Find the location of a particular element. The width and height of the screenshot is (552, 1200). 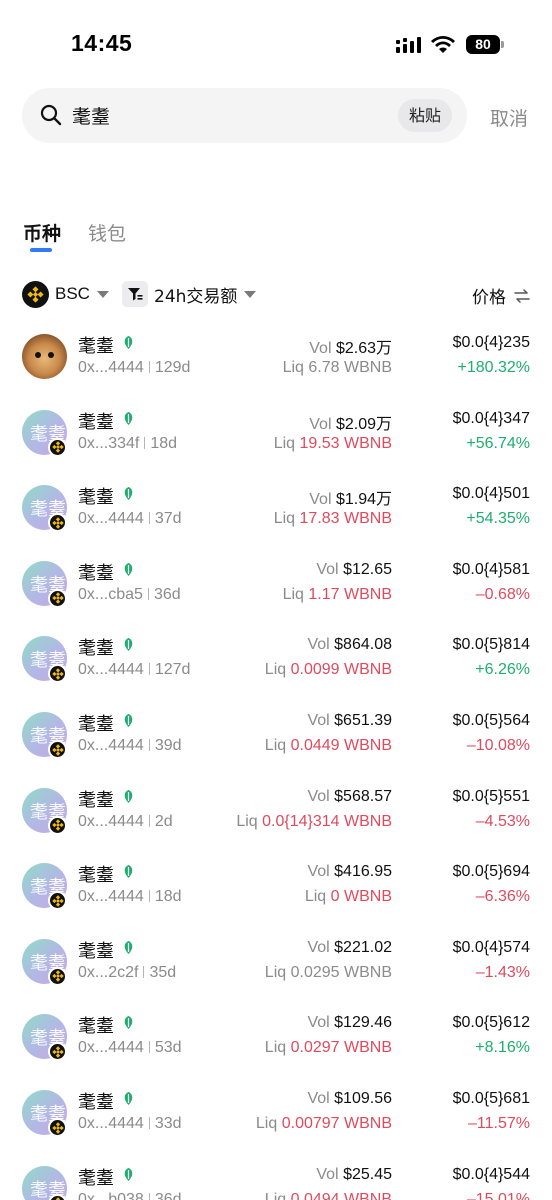

vol-value: $568.57 is located at coordinates (363, 796).